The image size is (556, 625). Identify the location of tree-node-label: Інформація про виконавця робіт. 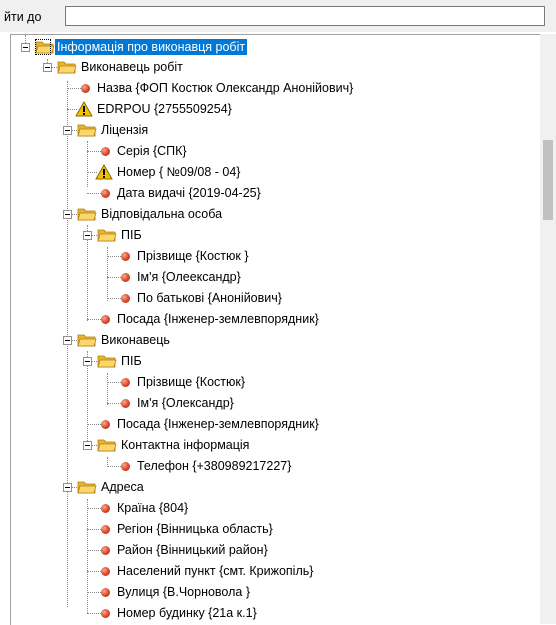
(151, 47).